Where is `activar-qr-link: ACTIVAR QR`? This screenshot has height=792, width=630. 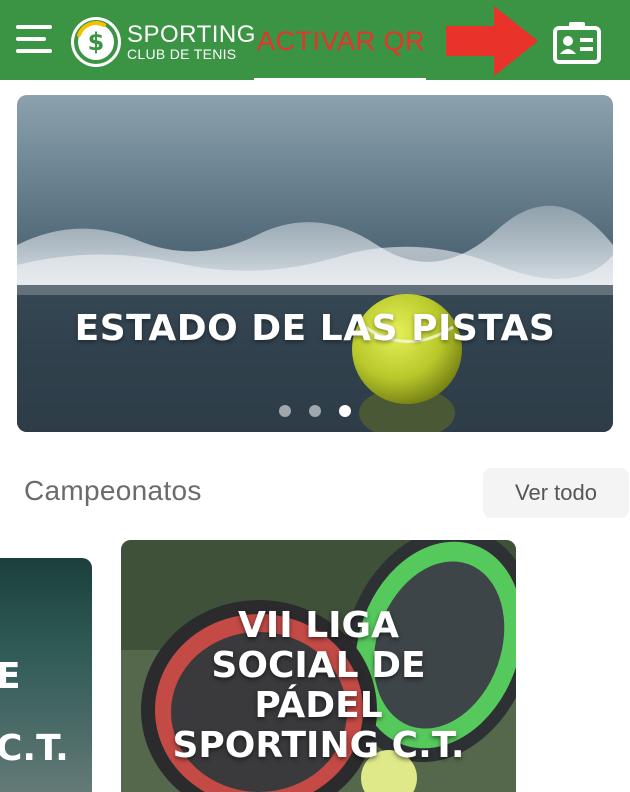
activar-qr-link: ACTIVAR QR is located at coordinates (341, 41).